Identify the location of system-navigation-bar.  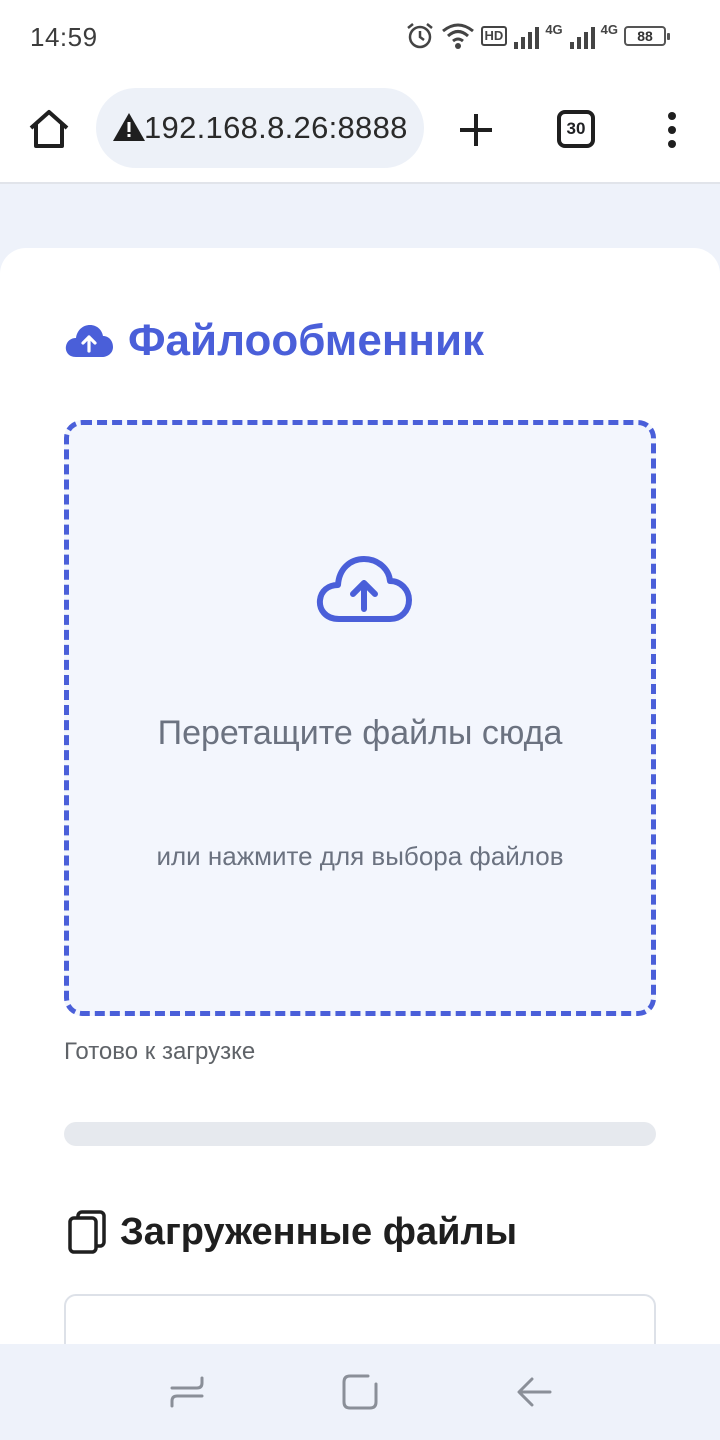
(360, 1392).